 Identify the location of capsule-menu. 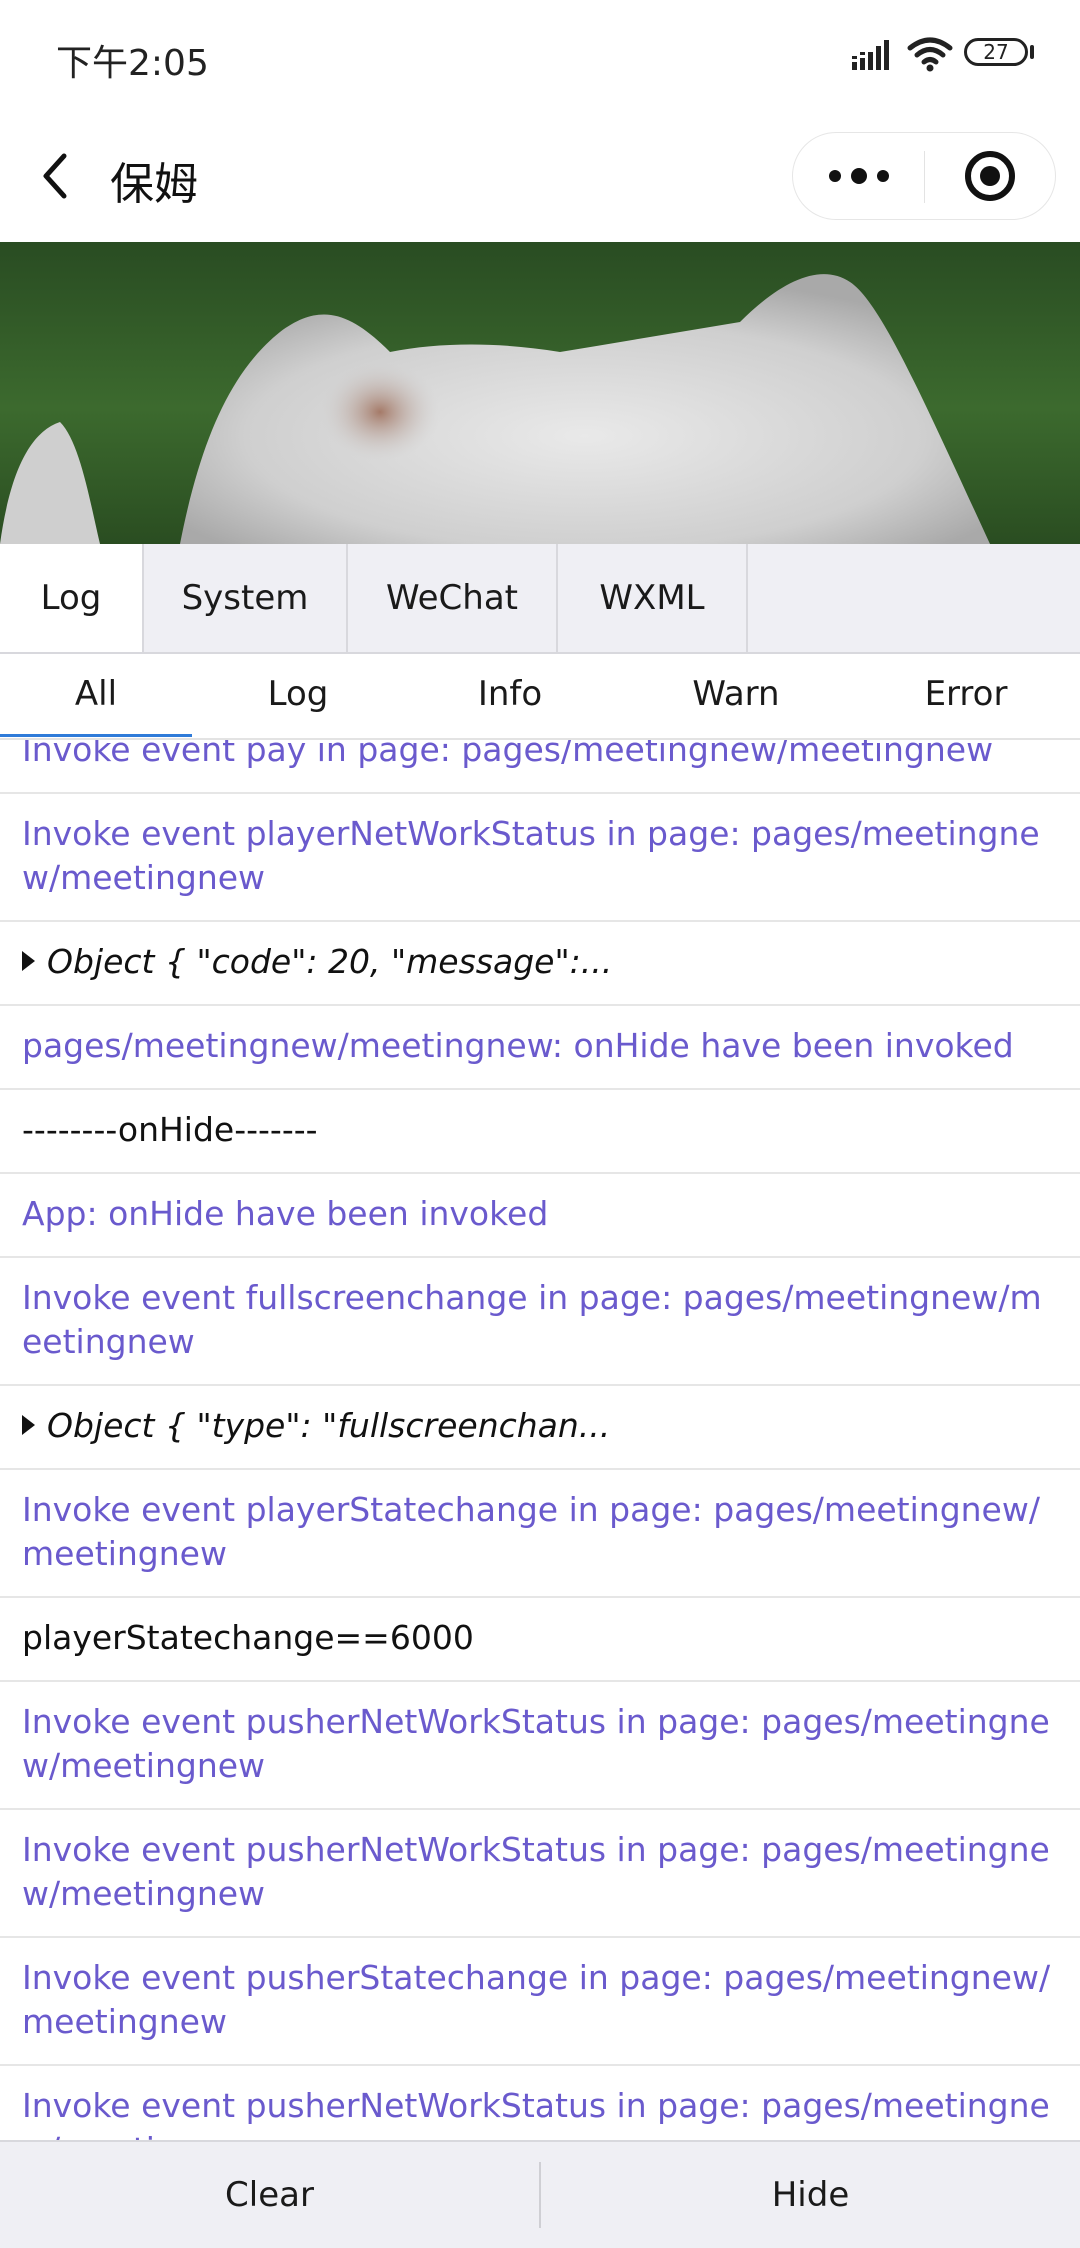
(924, 176).